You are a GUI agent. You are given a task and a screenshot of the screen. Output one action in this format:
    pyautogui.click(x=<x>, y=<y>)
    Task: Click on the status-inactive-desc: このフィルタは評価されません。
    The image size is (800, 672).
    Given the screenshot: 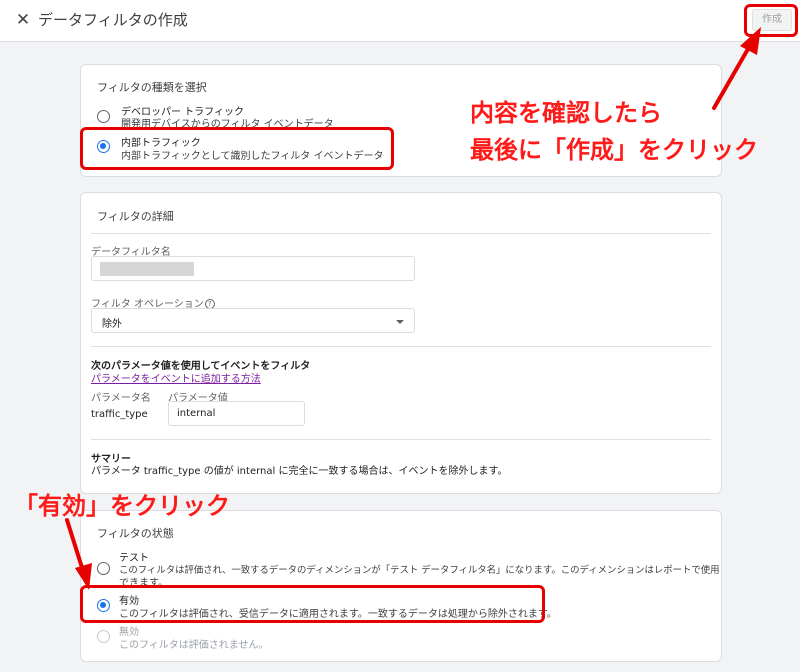 What is the action you would take?
    pyautogui.click(x=194, y=645)
    